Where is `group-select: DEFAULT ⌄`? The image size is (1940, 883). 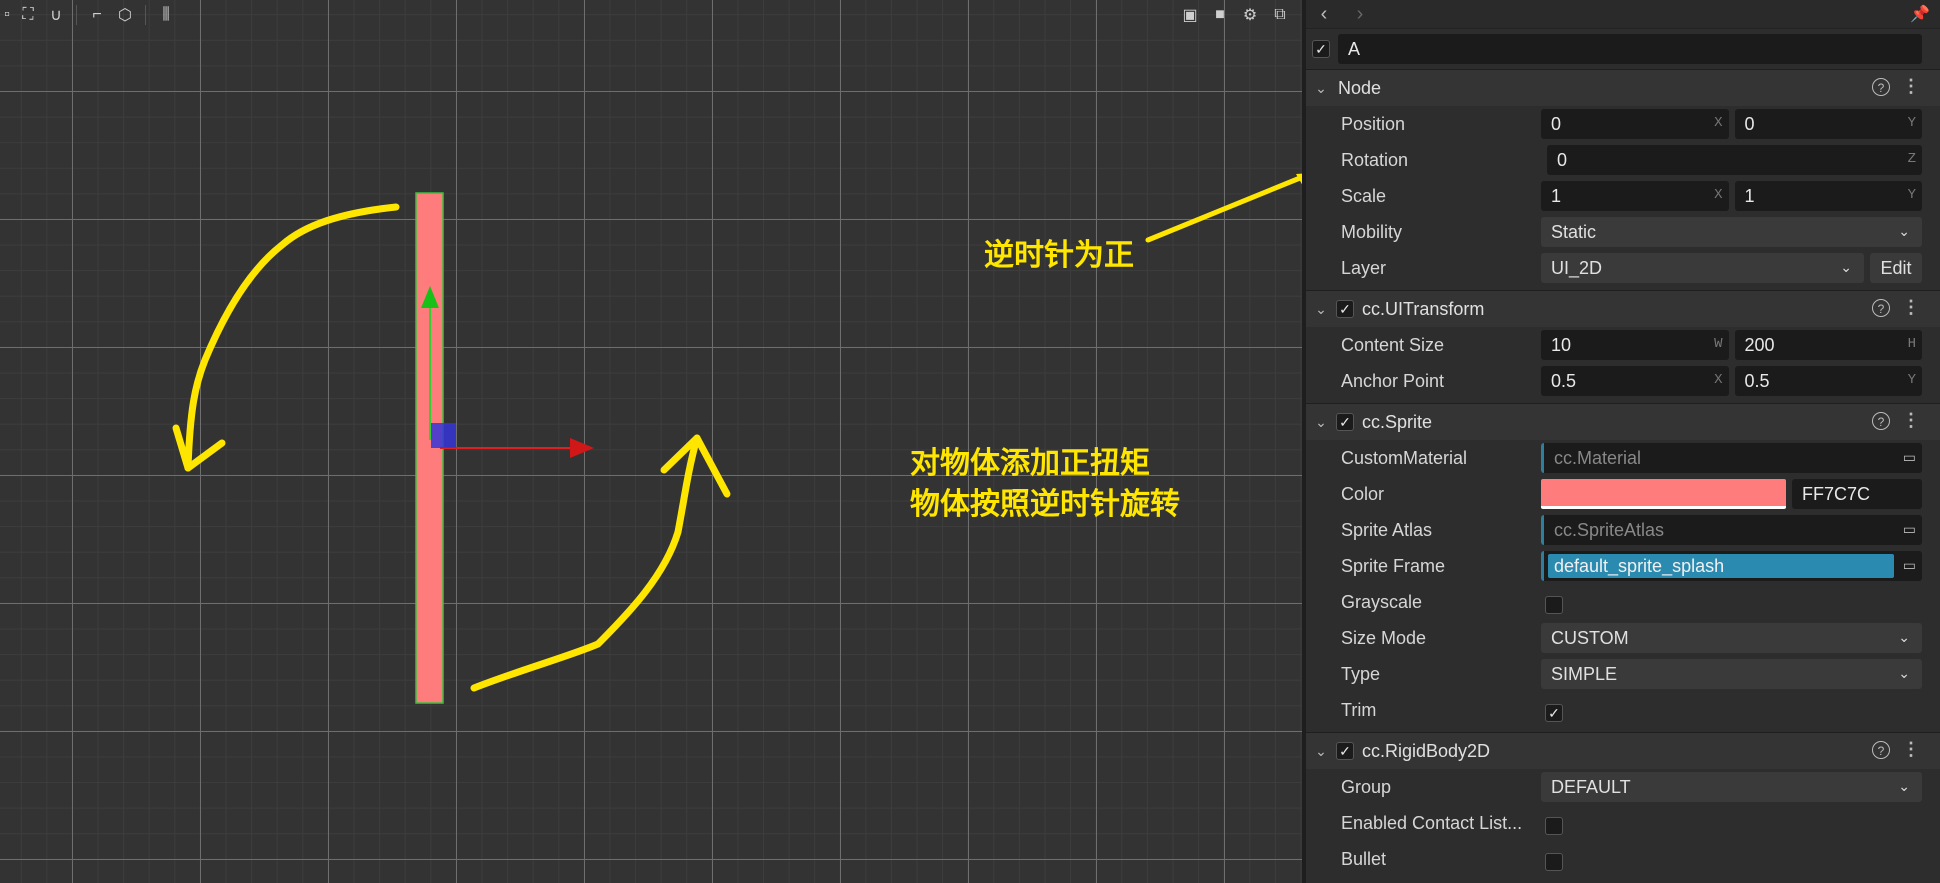
group-select: DEFAULT ⌄ is located at coordinates (1731, 787).